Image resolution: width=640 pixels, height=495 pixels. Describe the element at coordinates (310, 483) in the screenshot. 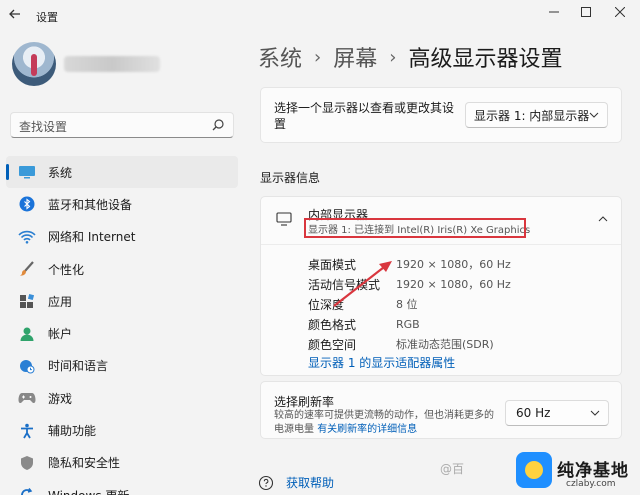

I see `get-help-label: 获取帮助` at that location.